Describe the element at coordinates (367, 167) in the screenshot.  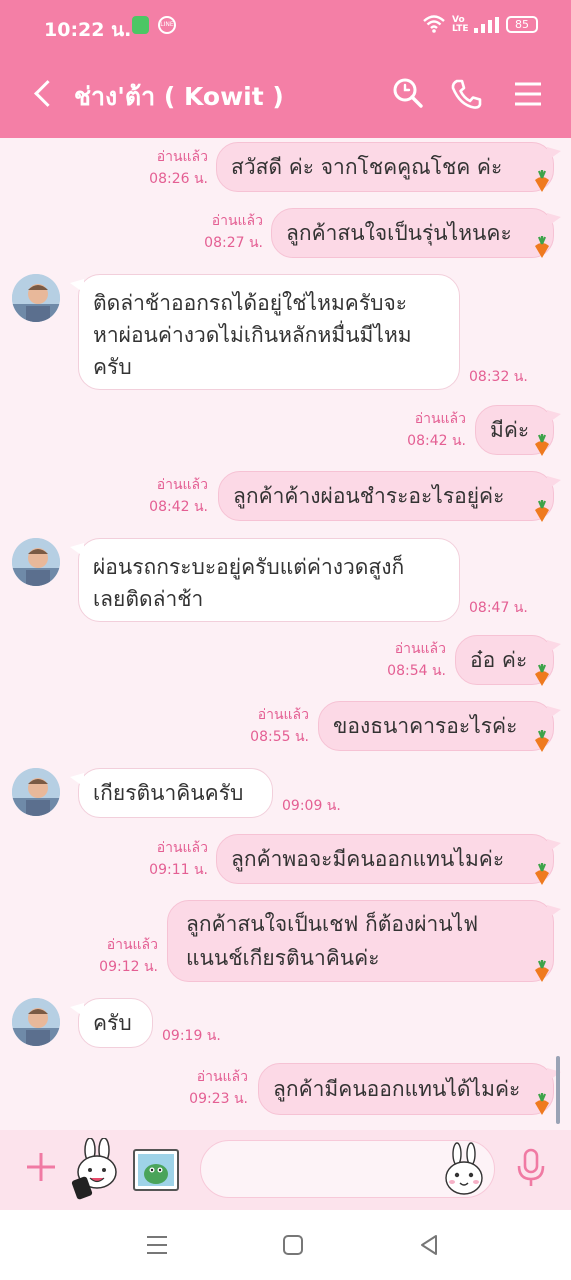
I see `message-text: สวัสดี ค่ะ จากโชคคูณโชค ค่ะ` at that location.